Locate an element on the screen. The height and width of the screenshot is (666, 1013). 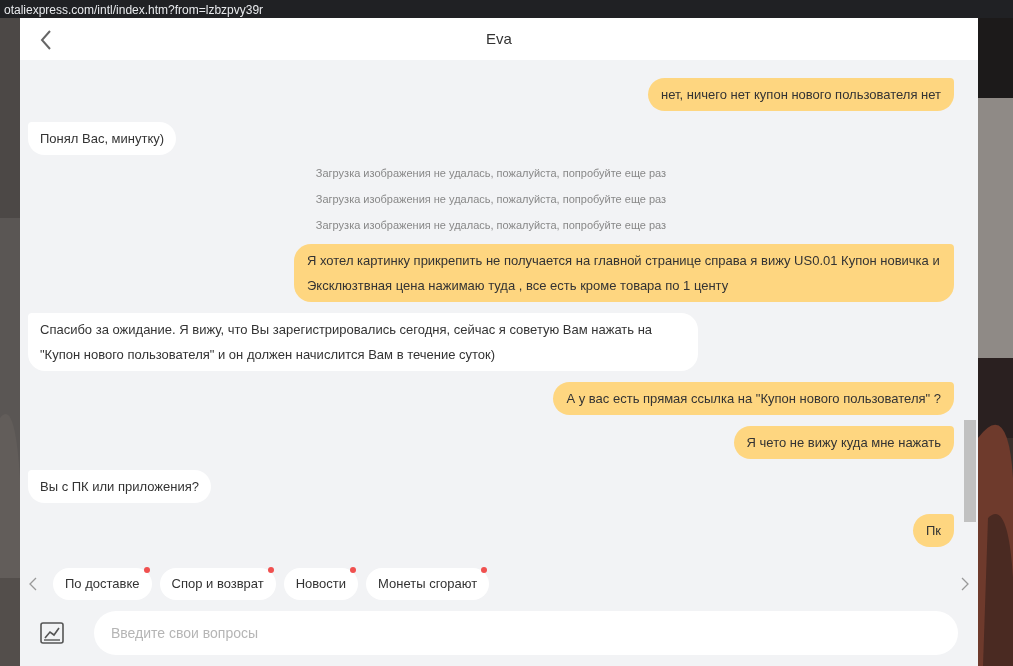
agent-message-bubble: Спасибо за ожидание. Я вижу, что Вы зарегистрировались сегодня, сейчас я советую Вам нажать на "Купон нового пользователя" и он должен начислится Вам в течение суток) is located at coordinates (363, 342).